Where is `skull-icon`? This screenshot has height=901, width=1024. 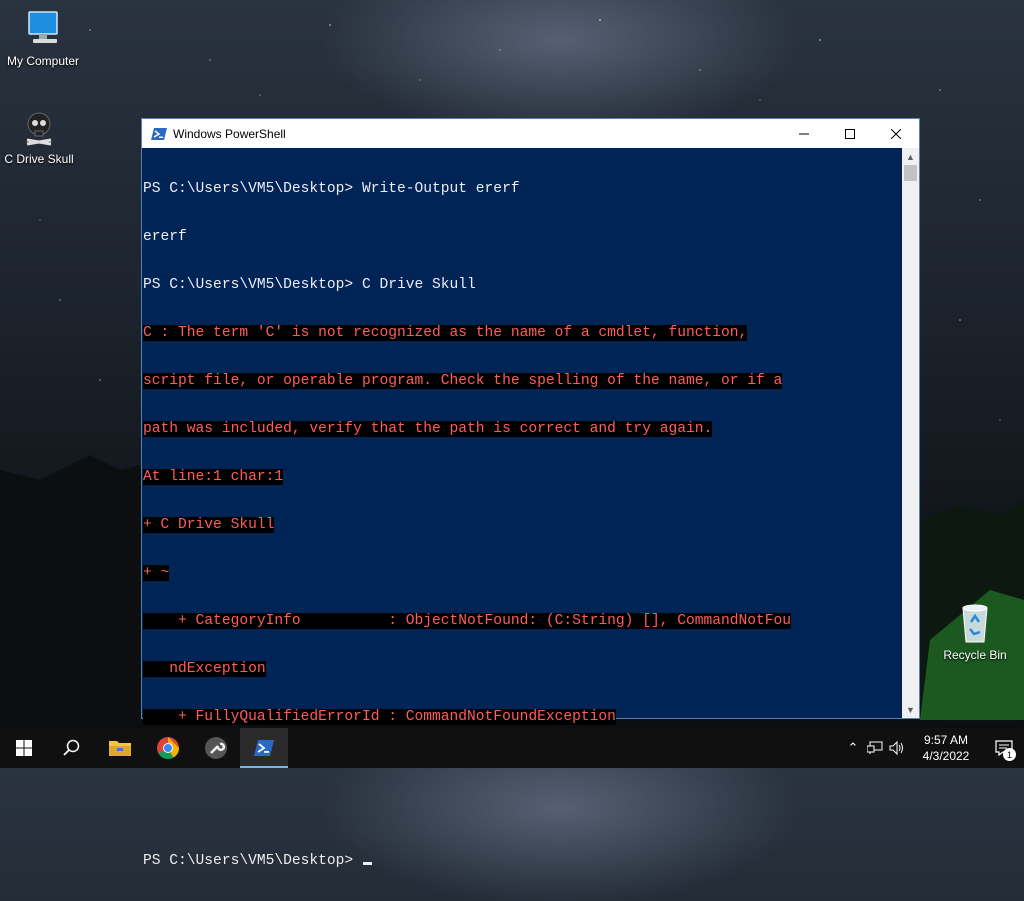
skull-icon is located at coordinates (39, 129).